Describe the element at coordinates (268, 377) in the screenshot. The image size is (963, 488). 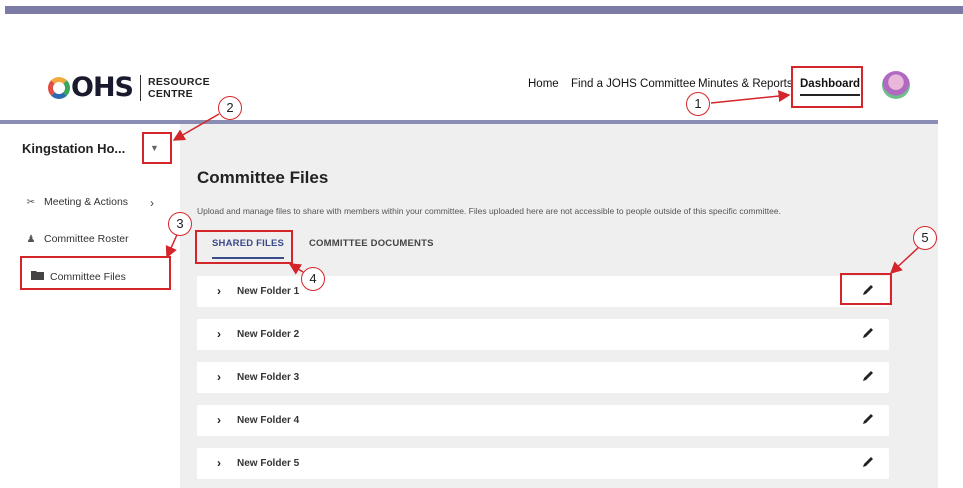
I see `folder-name: New Folder 3` at that location.